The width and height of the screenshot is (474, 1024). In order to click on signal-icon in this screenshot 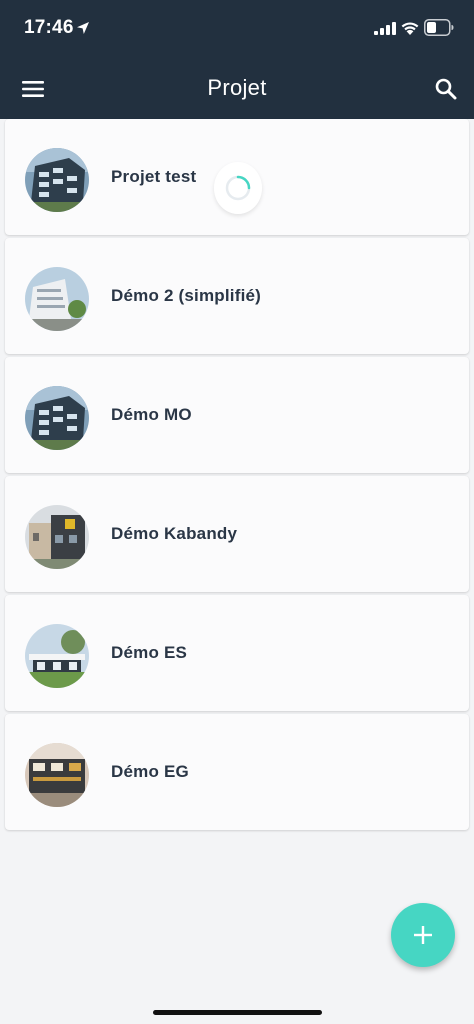, I will do `click(385, 28)`.